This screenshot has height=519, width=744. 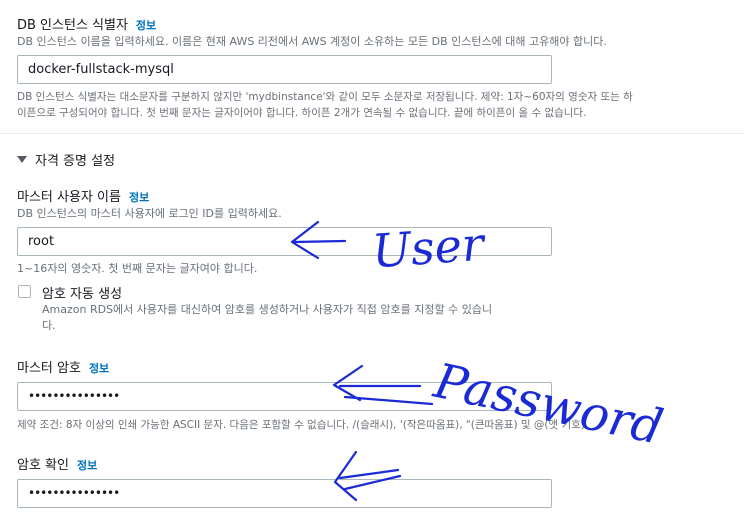 I want to click on auto-password-description-2: 다., so click(x=49, y=325).